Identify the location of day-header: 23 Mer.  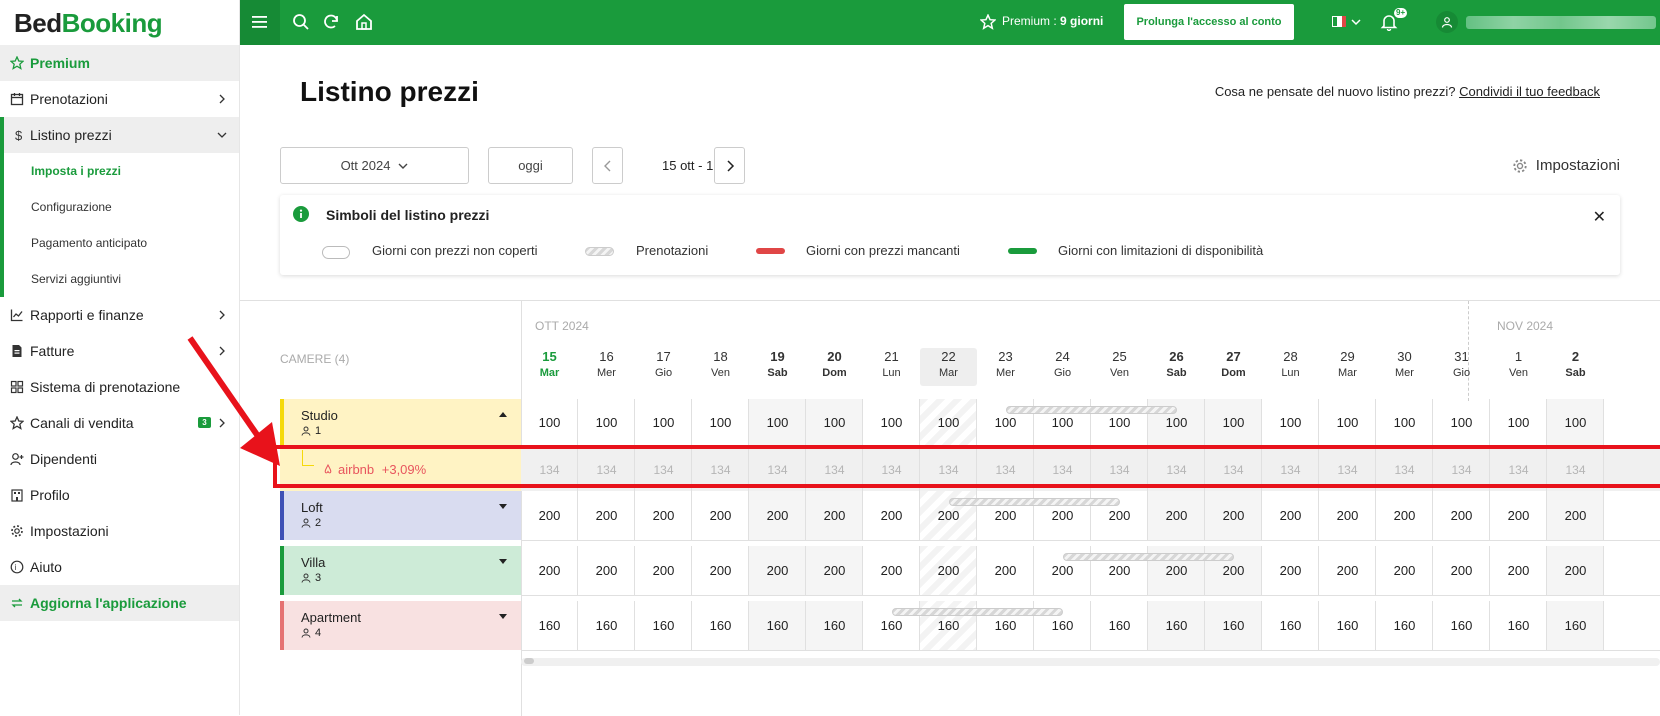
(1005, 367).